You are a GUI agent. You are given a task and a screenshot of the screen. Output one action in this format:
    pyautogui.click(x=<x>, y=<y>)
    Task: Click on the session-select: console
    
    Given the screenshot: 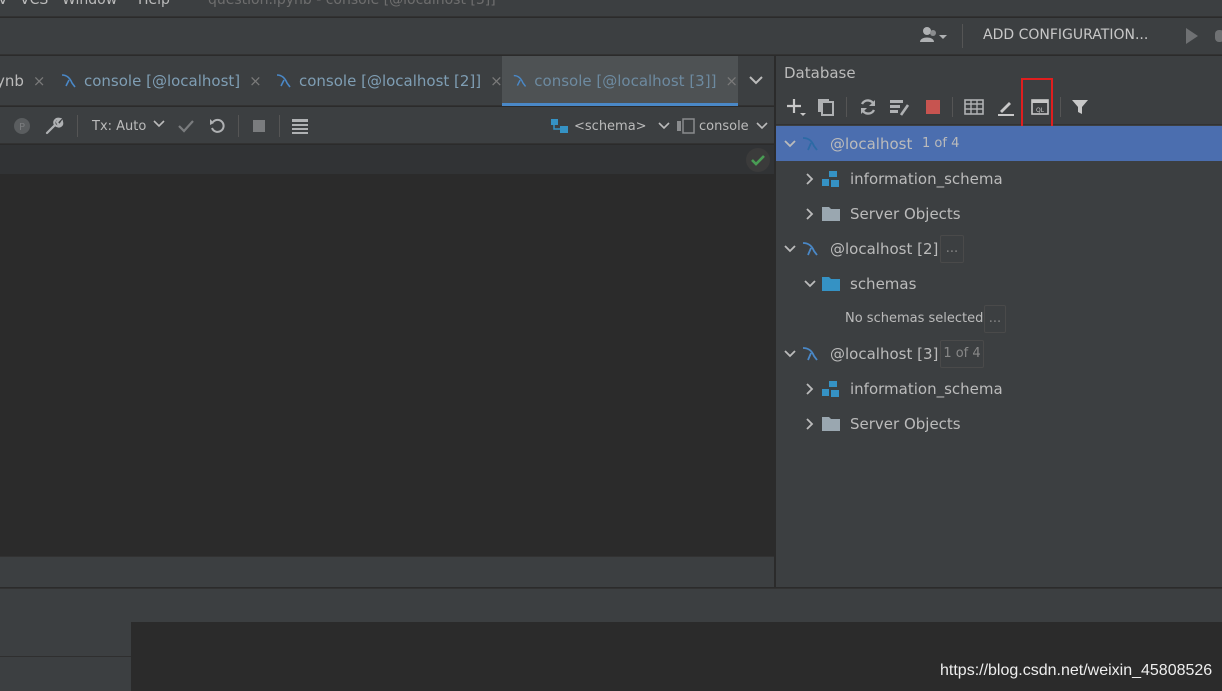 What is the action you would take?
    pyautogui.click(x=722, y=126)
    